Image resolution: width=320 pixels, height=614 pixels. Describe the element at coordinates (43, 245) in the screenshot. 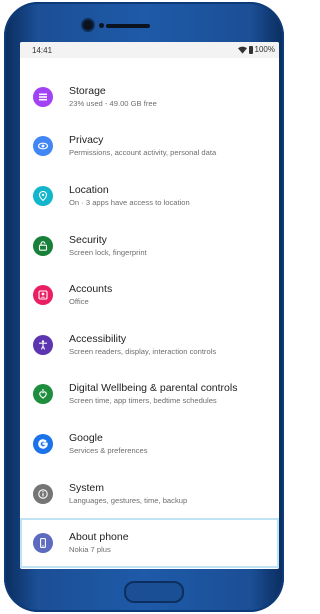

I see `lock-icon` at that location.